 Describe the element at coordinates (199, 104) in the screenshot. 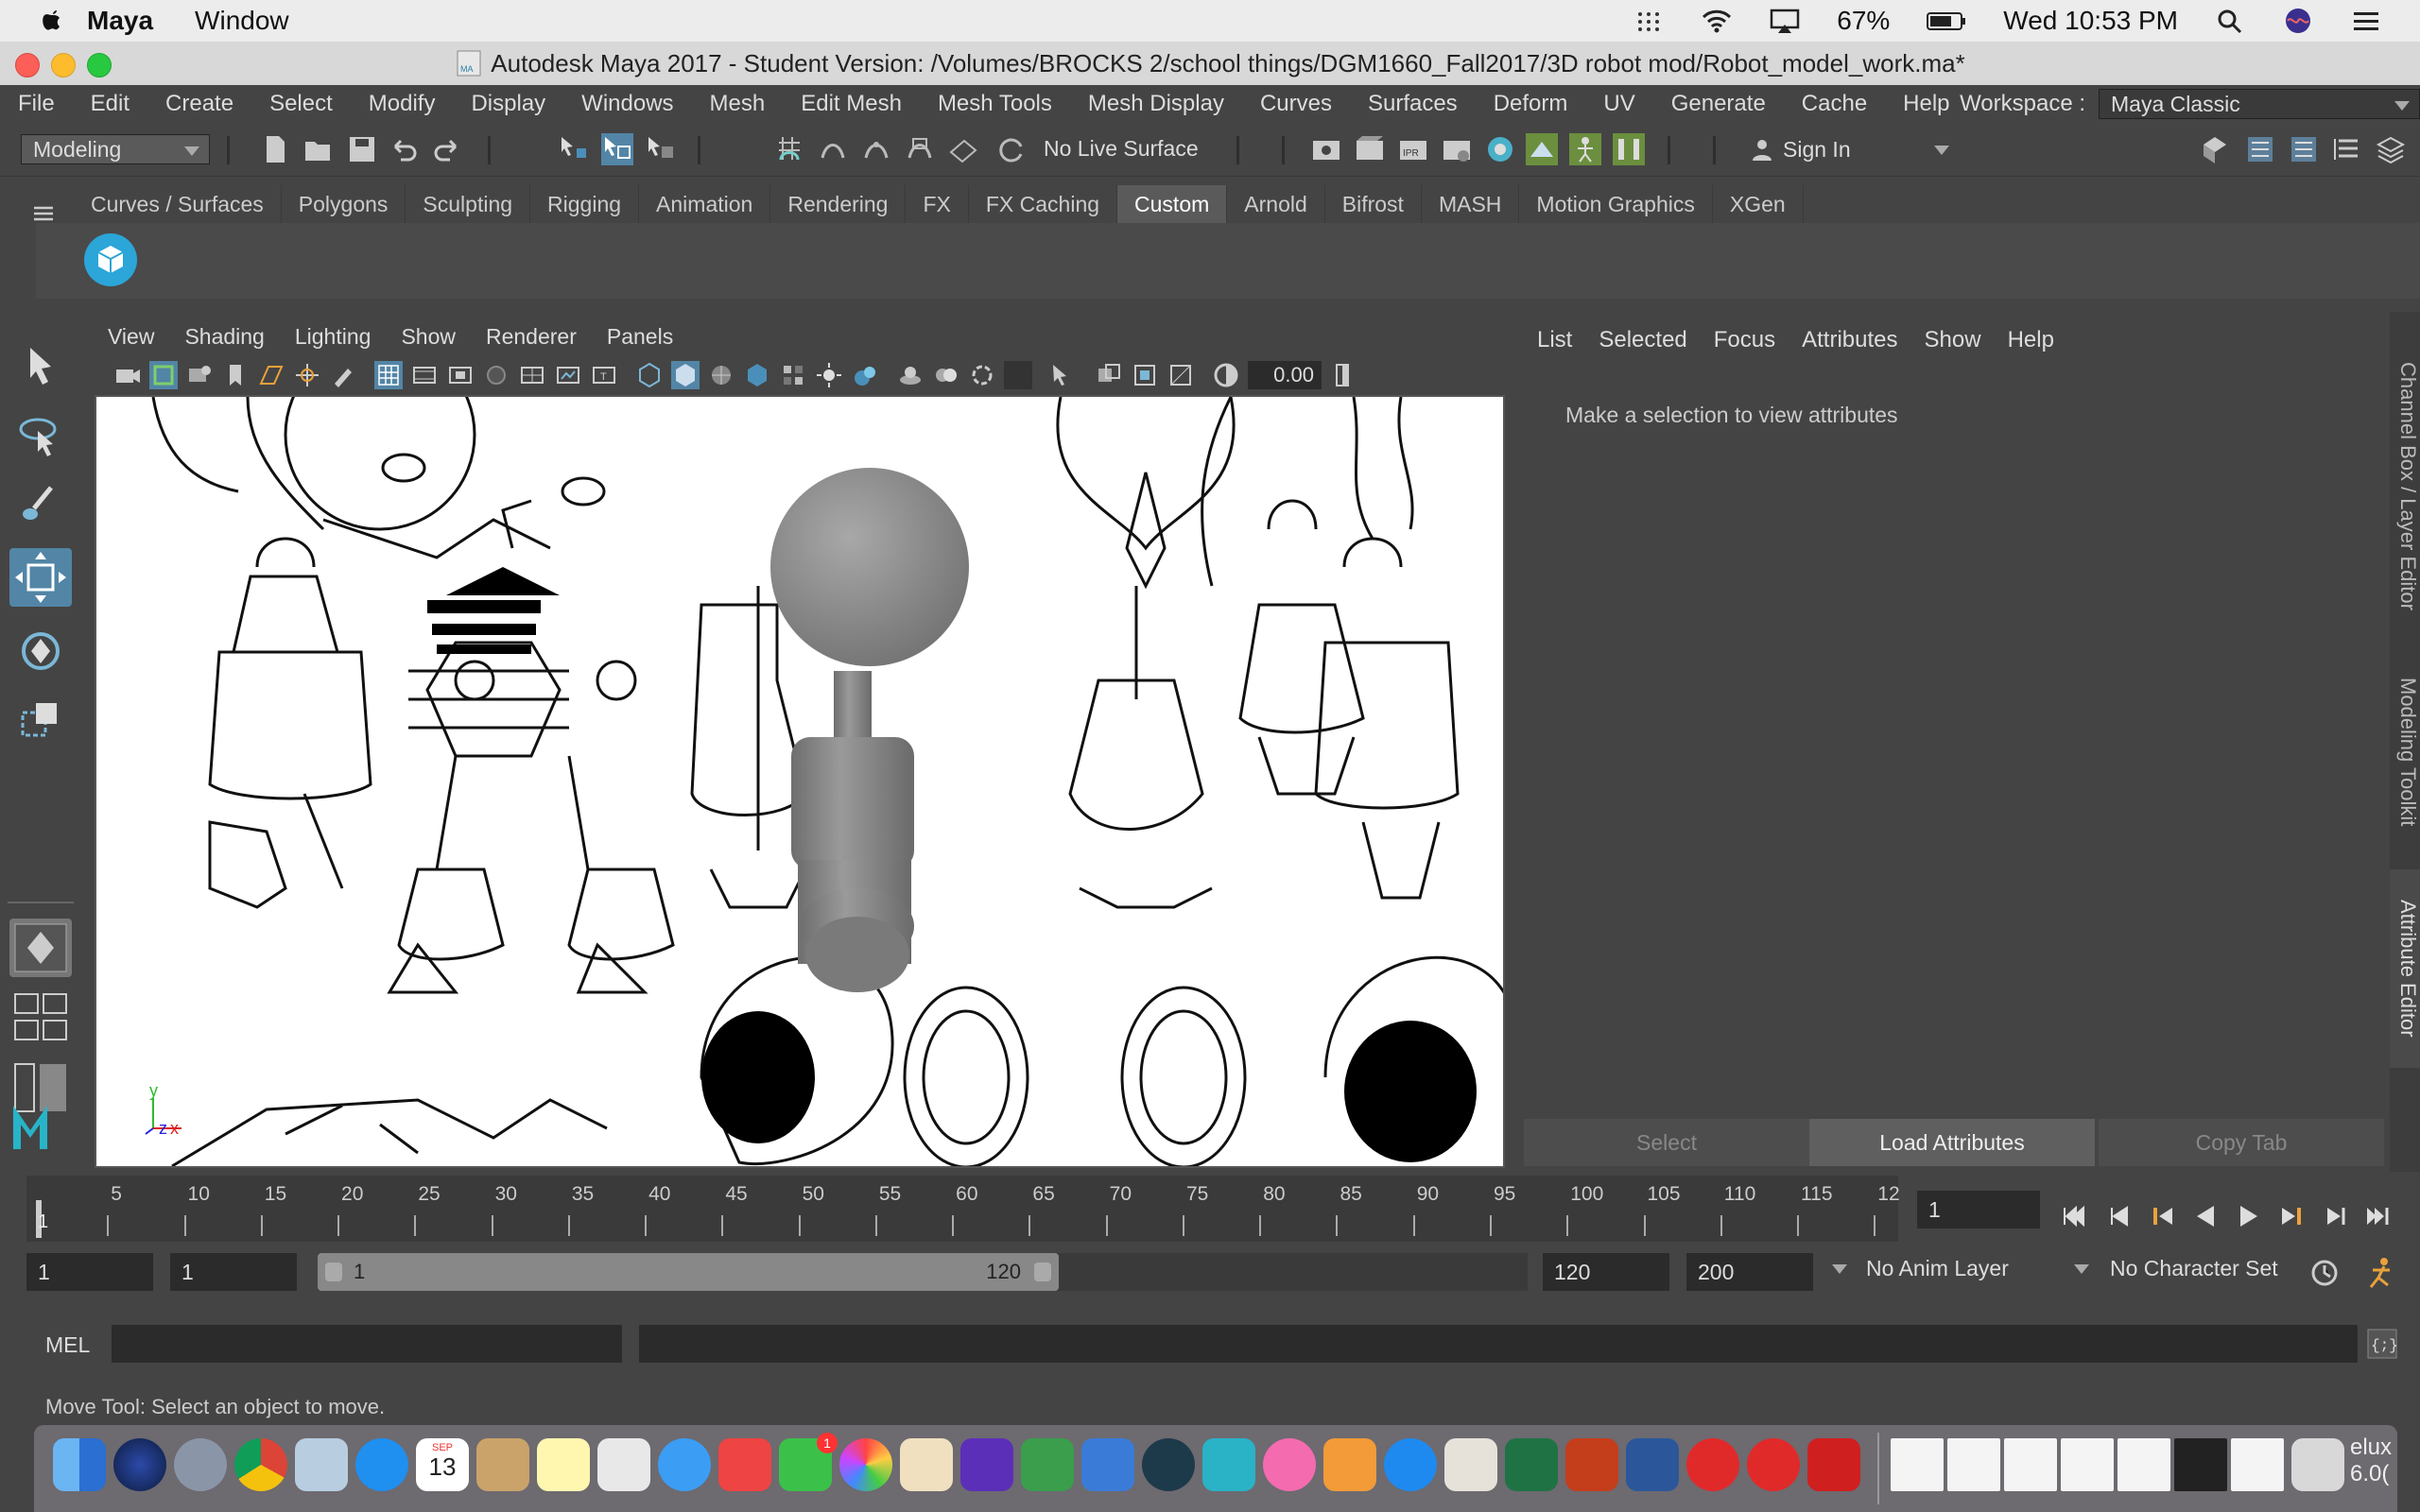

I see `menu-create: Create` at that location.